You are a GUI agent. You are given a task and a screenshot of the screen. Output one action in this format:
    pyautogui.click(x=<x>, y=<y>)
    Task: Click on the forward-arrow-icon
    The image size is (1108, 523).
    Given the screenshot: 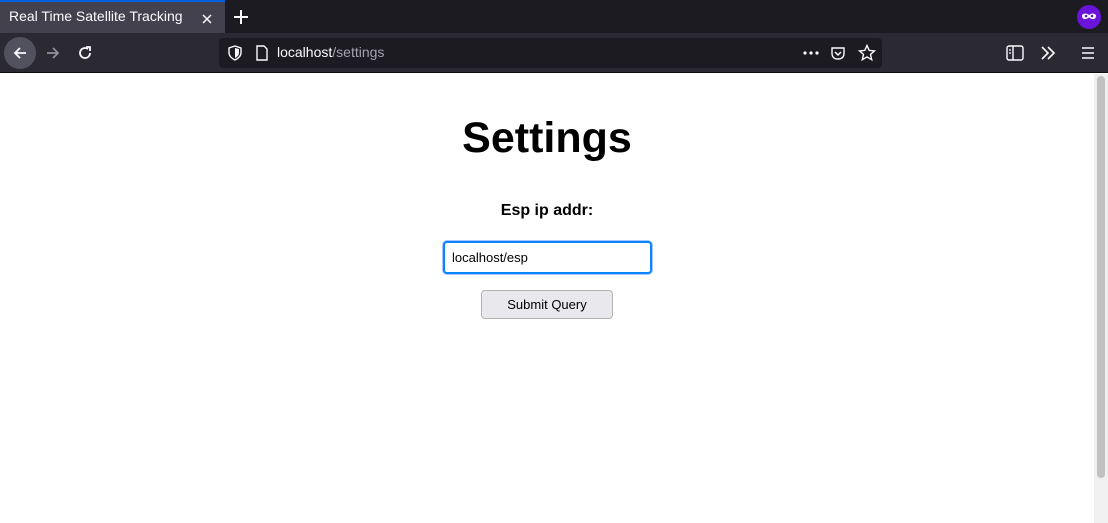 What is the action you would take?
    pyautogui.click(x=53, y=53)
    